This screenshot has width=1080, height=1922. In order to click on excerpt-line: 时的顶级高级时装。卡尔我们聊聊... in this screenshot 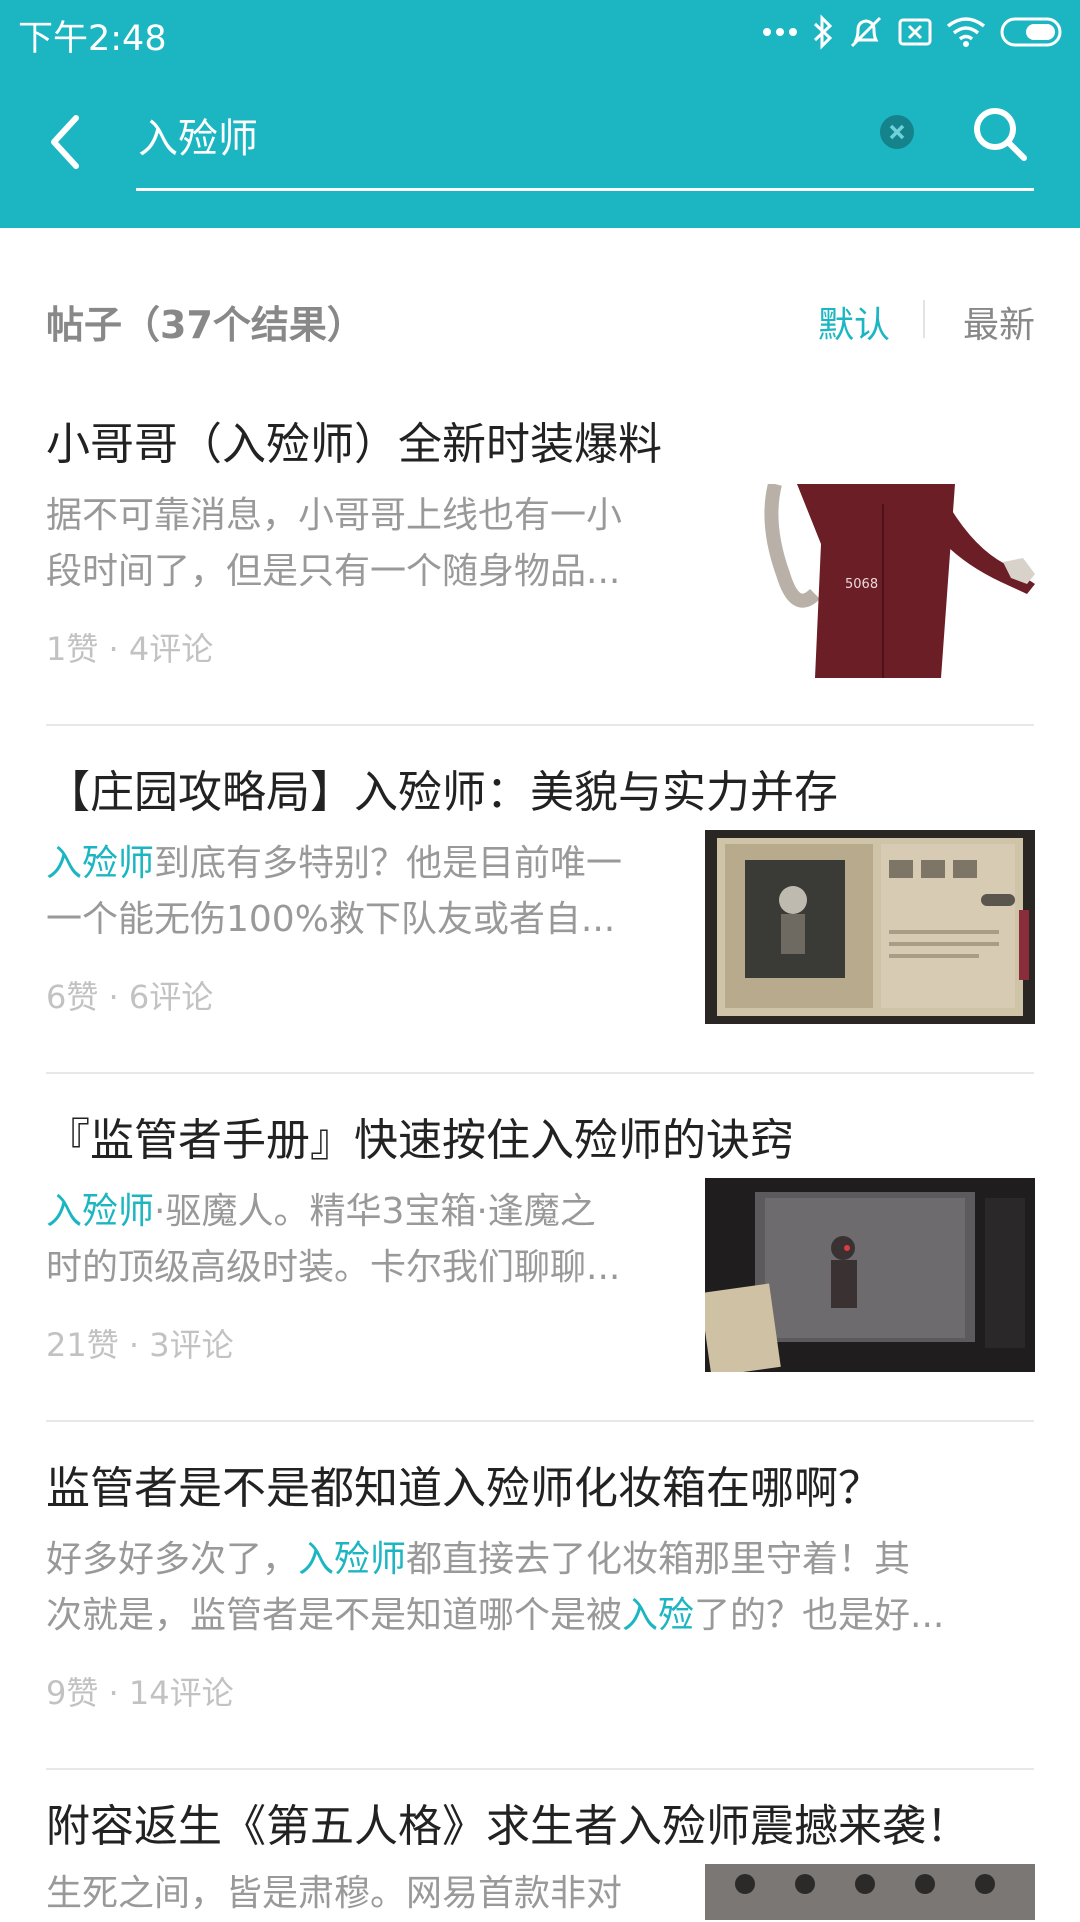, I will do `click(333, 1267)`.